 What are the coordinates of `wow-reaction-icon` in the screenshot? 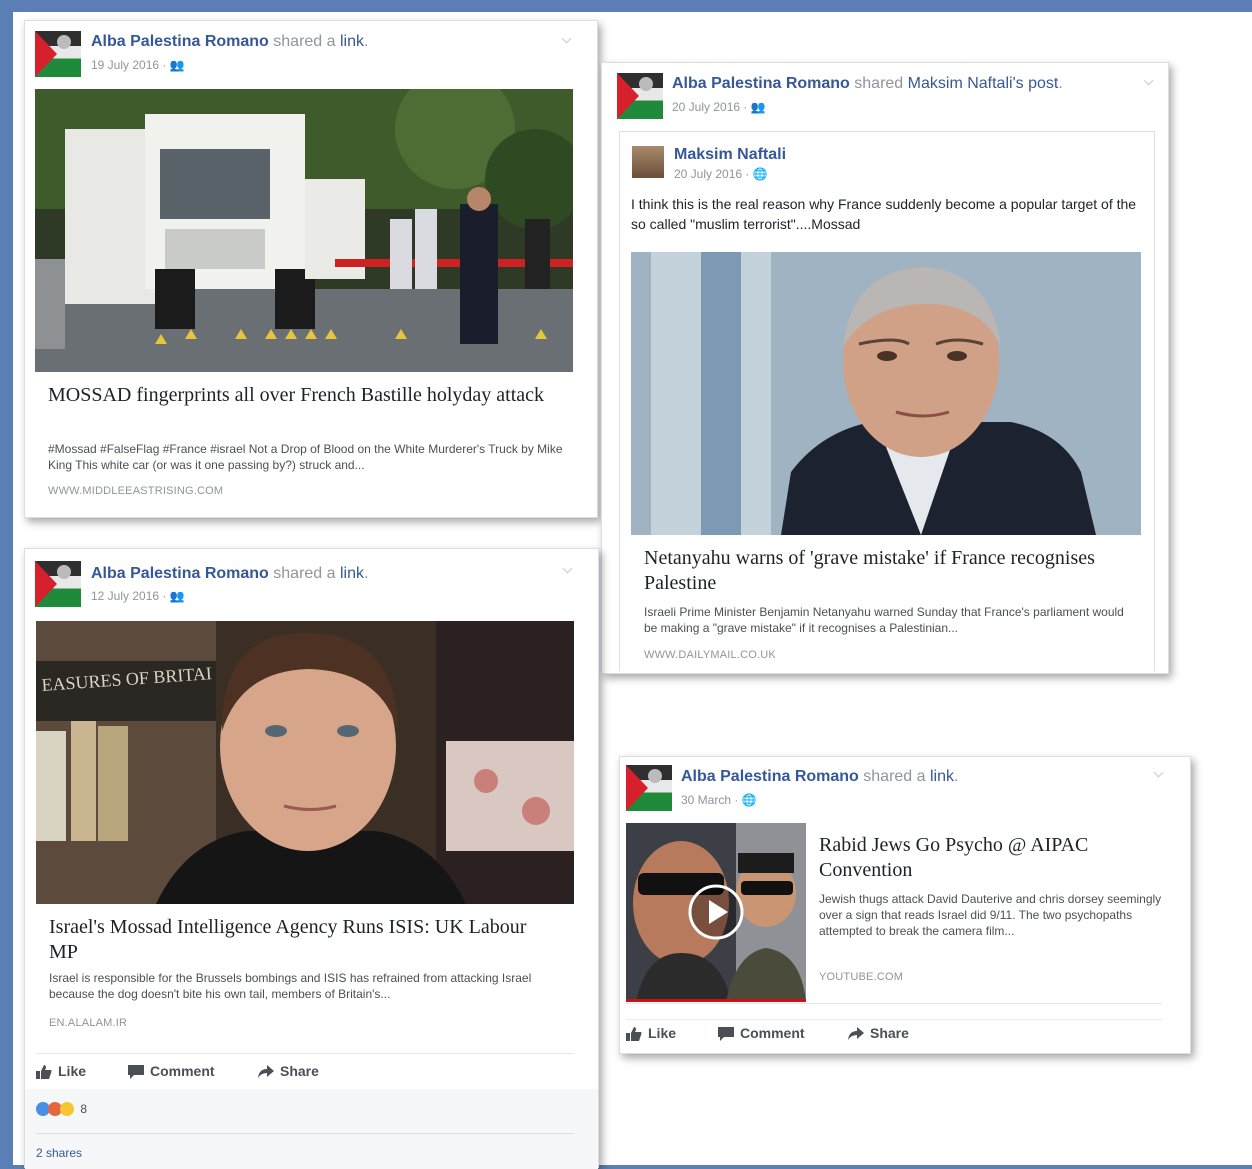 It's located at (67, 1109).